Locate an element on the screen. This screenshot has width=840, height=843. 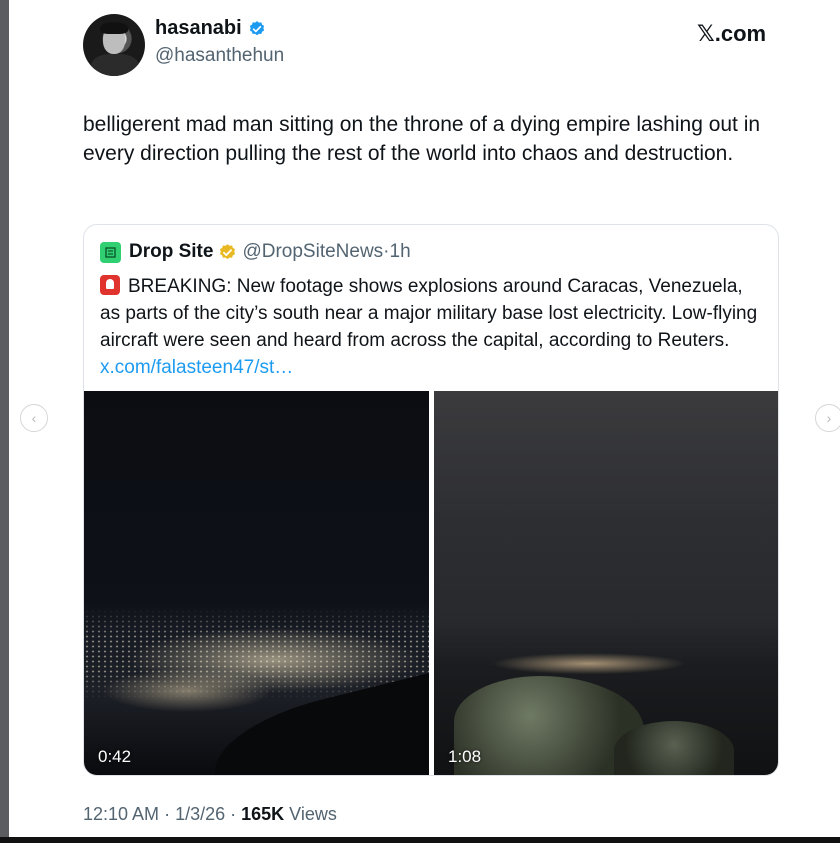
chevron-right-icon: › is located at coordinates (829, 418).